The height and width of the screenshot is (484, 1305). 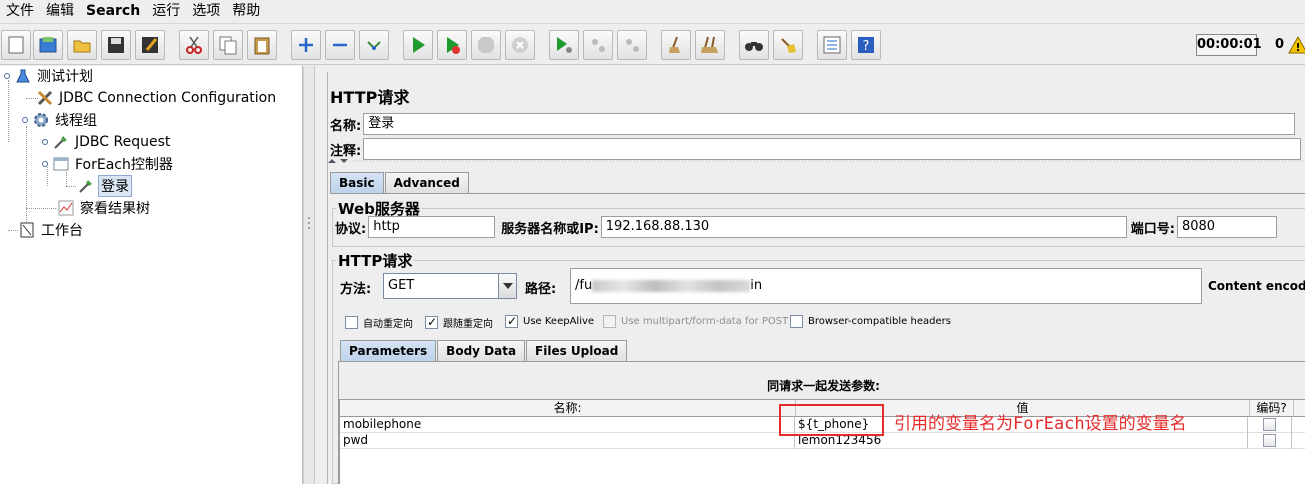 What do you see at coordinates (507, 286) in the screenshot?
I see `chevron-down-icon` at bounding box center [507, 286].